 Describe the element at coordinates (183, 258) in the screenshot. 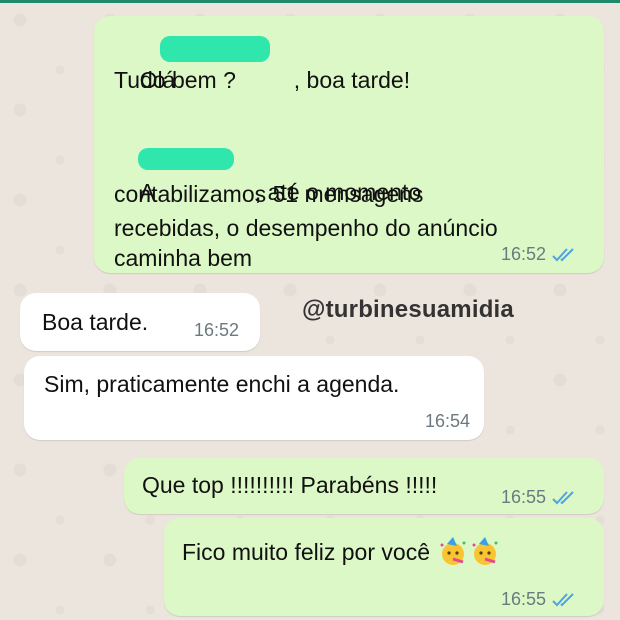

I see `message-text: caminha bem` at that location.